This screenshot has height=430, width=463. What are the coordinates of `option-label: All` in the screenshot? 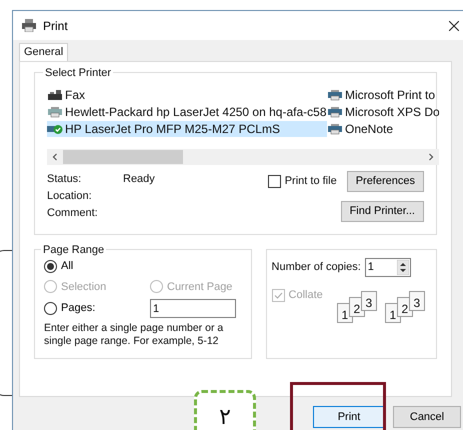 It's located at (67, 266).